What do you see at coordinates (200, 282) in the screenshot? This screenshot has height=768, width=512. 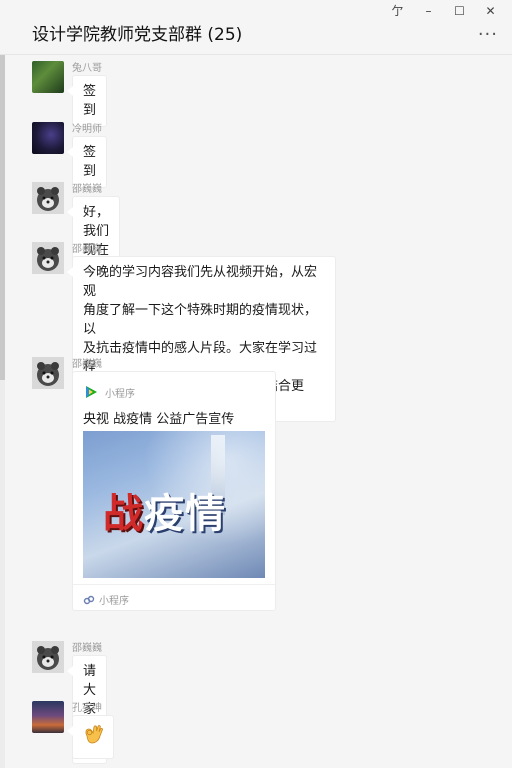 I see `message-line: 今晚的学习内容我们先从视频开始，从宏观` at bounding box center [200, 282].